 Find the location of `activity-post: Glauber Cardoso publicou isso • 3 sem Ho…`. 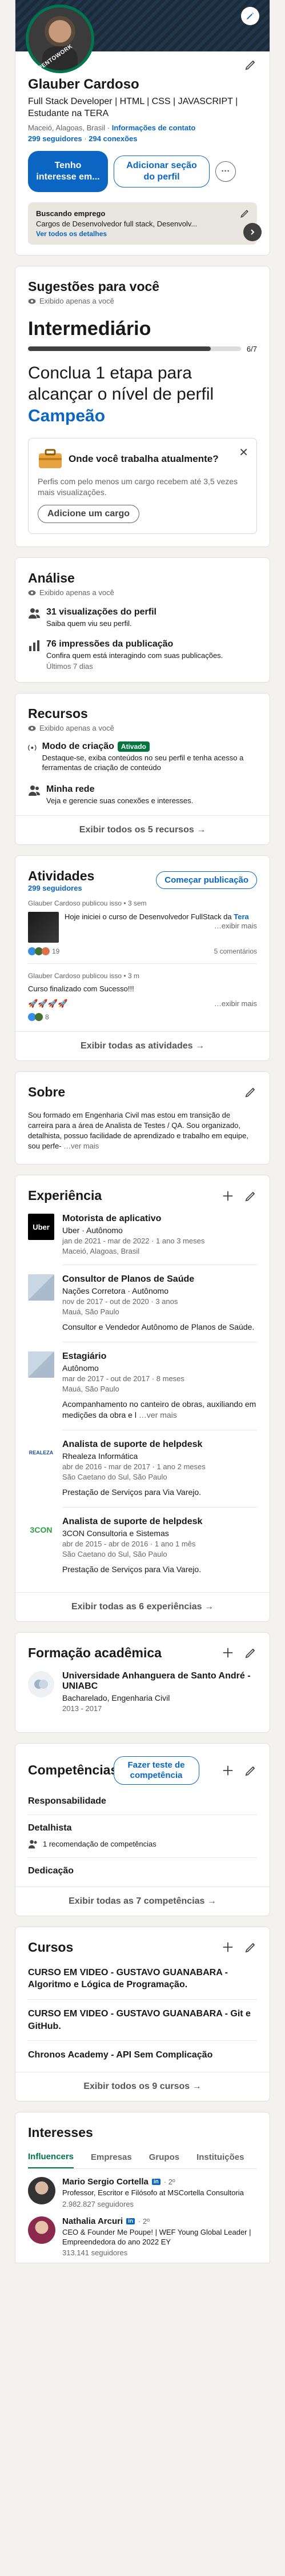

activity-post: Glauber Cardoso publicou isso • 3 sem Ho… is located at coordinates (142, 927).